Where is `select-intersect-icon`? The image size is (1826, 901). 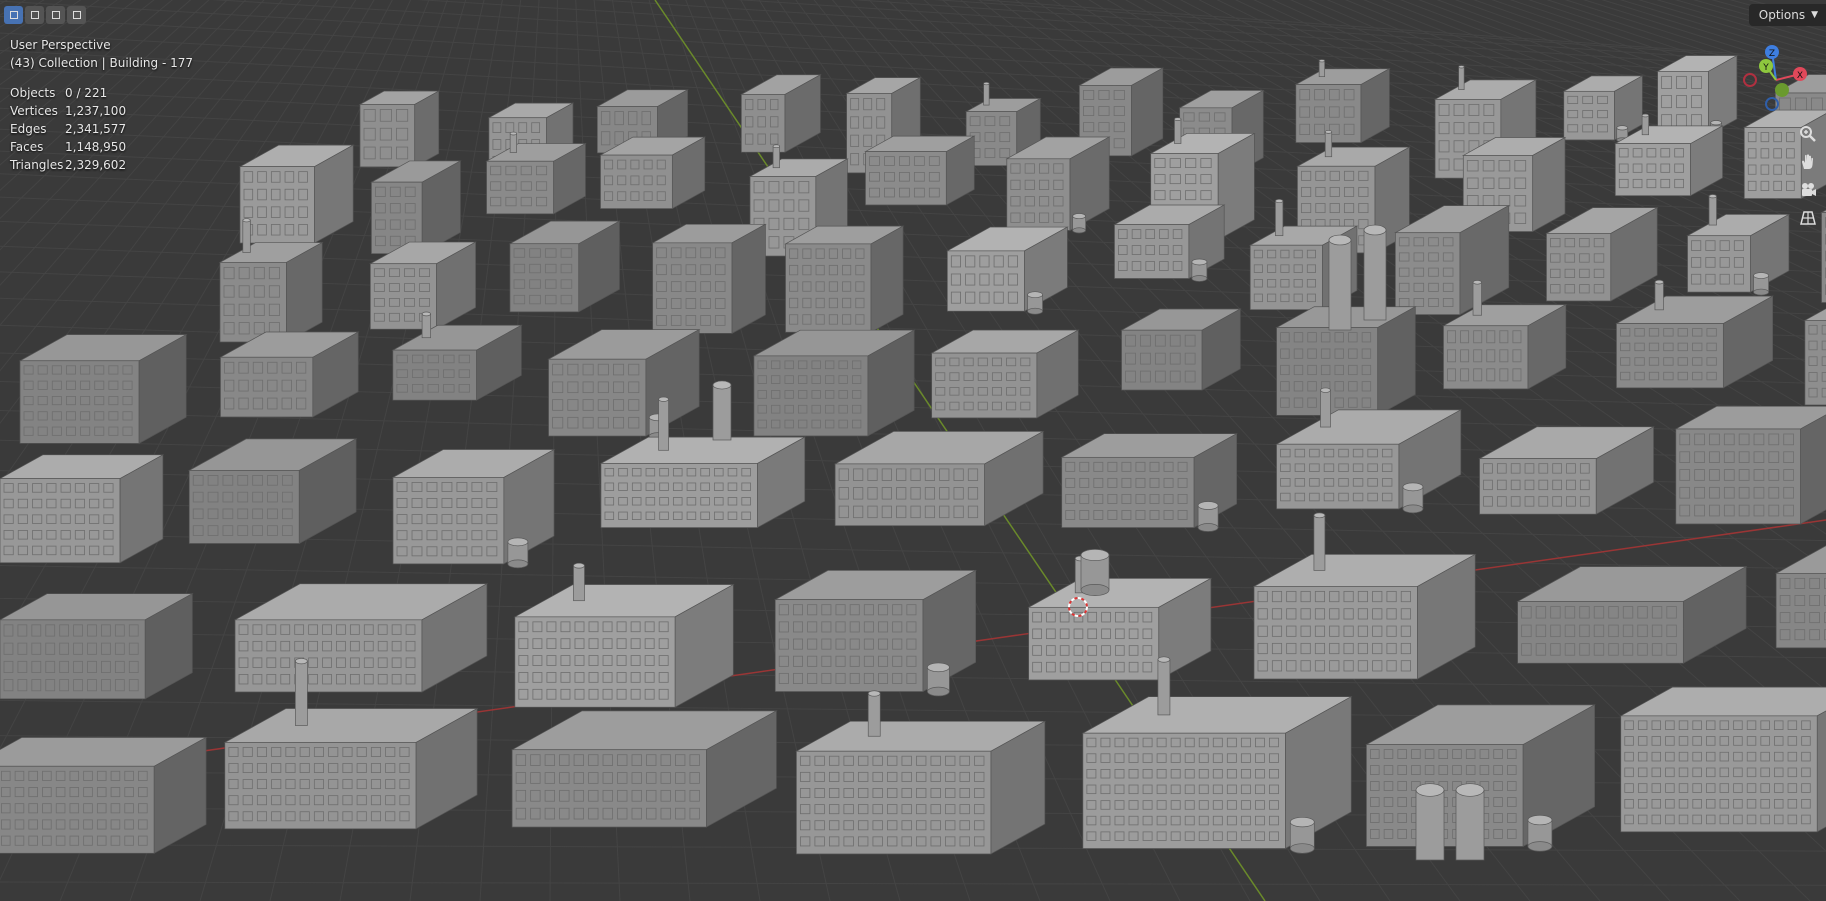
select-intersect-icon is located at coordinates (76, 15).